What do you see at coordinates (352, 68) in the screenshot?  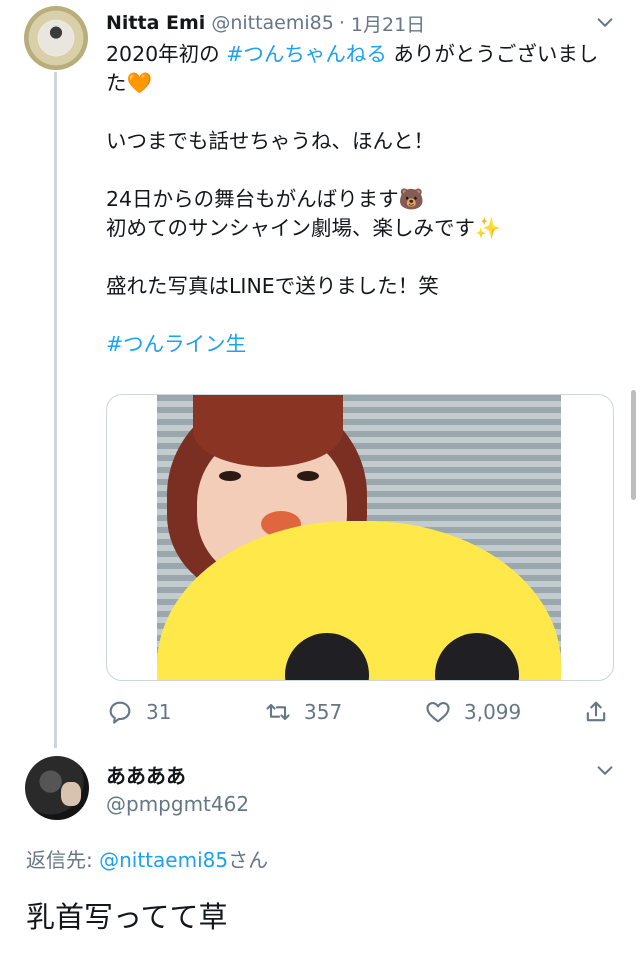 I see `tweet-line-1: 2020年初の #つんちゃんねる ありがとうございました🧡` at bounding box center [352, 68].